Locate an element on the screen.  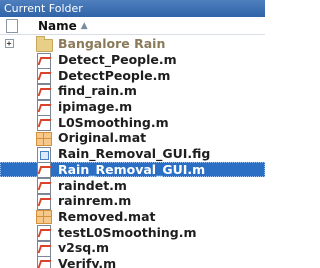
file-name: Verify.m is located at coordinates (87, 261).